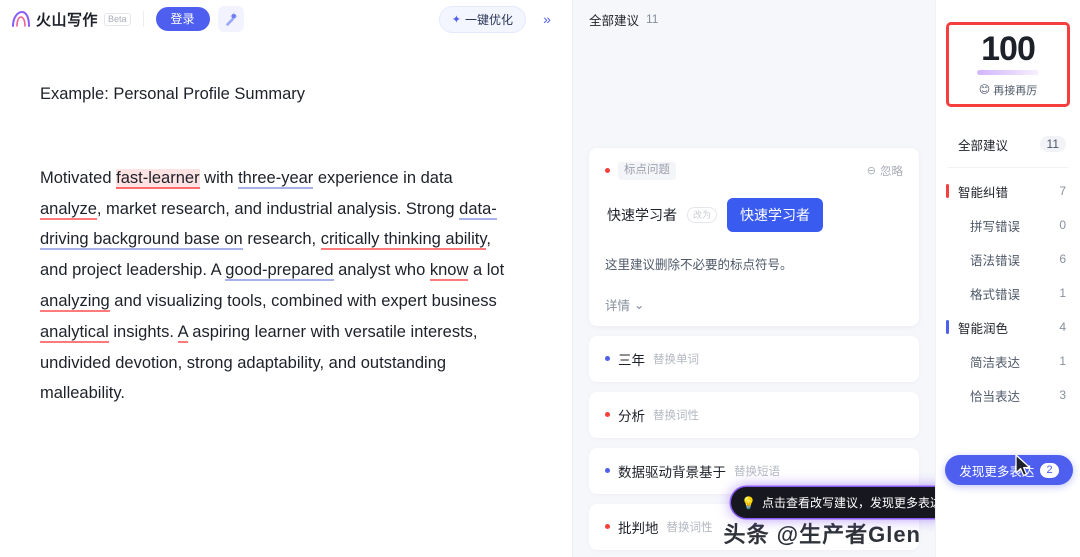 This screenshot has width=1080, height=557. I want to click on discover-more-button: 发现更多表达 2, so click(1009, 470).